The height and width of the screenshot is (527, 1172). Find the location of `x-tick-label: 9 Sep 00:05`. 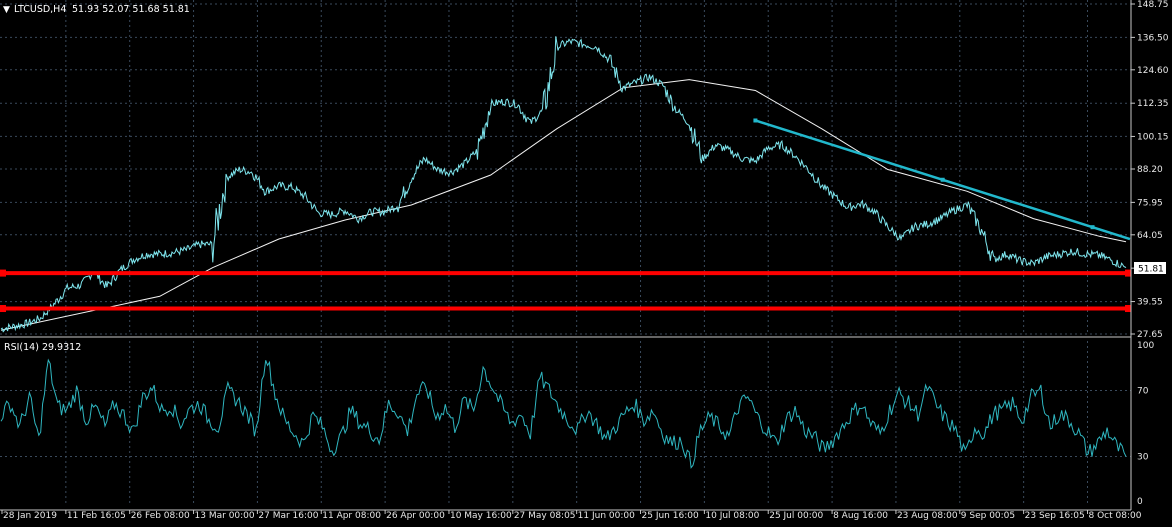

x-tick-label: 9 Sep 00:05 is located at coordinates (988, 516).